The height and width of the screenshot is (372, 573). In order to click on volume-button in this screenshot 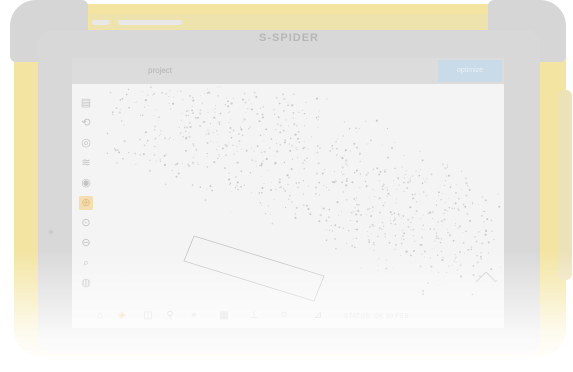, I will do `click(150, 22)`.